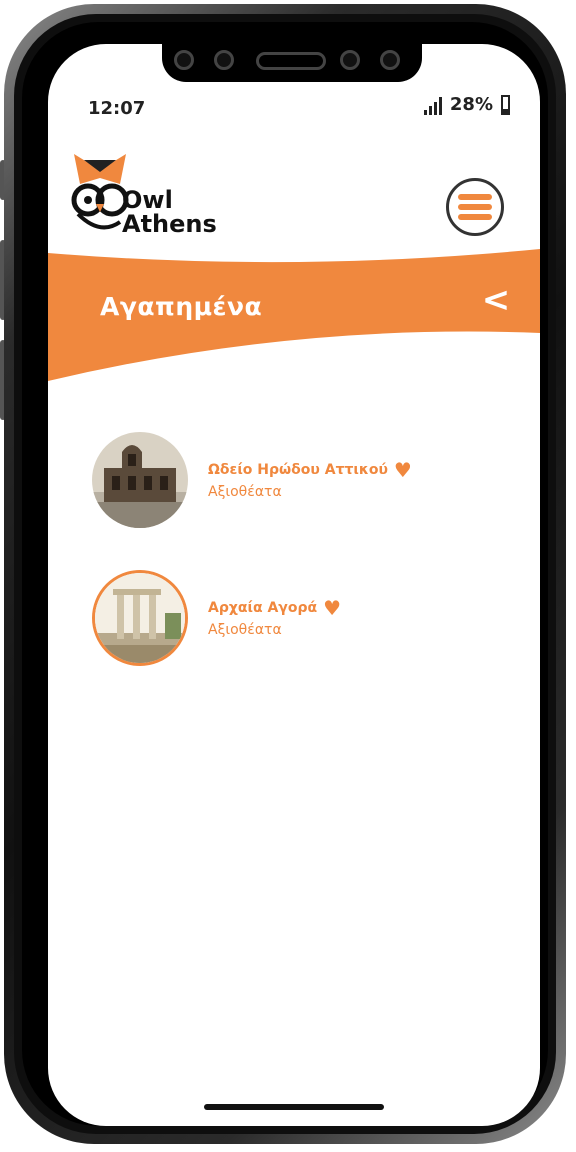 The height and width of the screenshot is (1152, 576). I want to click on odeon-image, so click(140, 480).